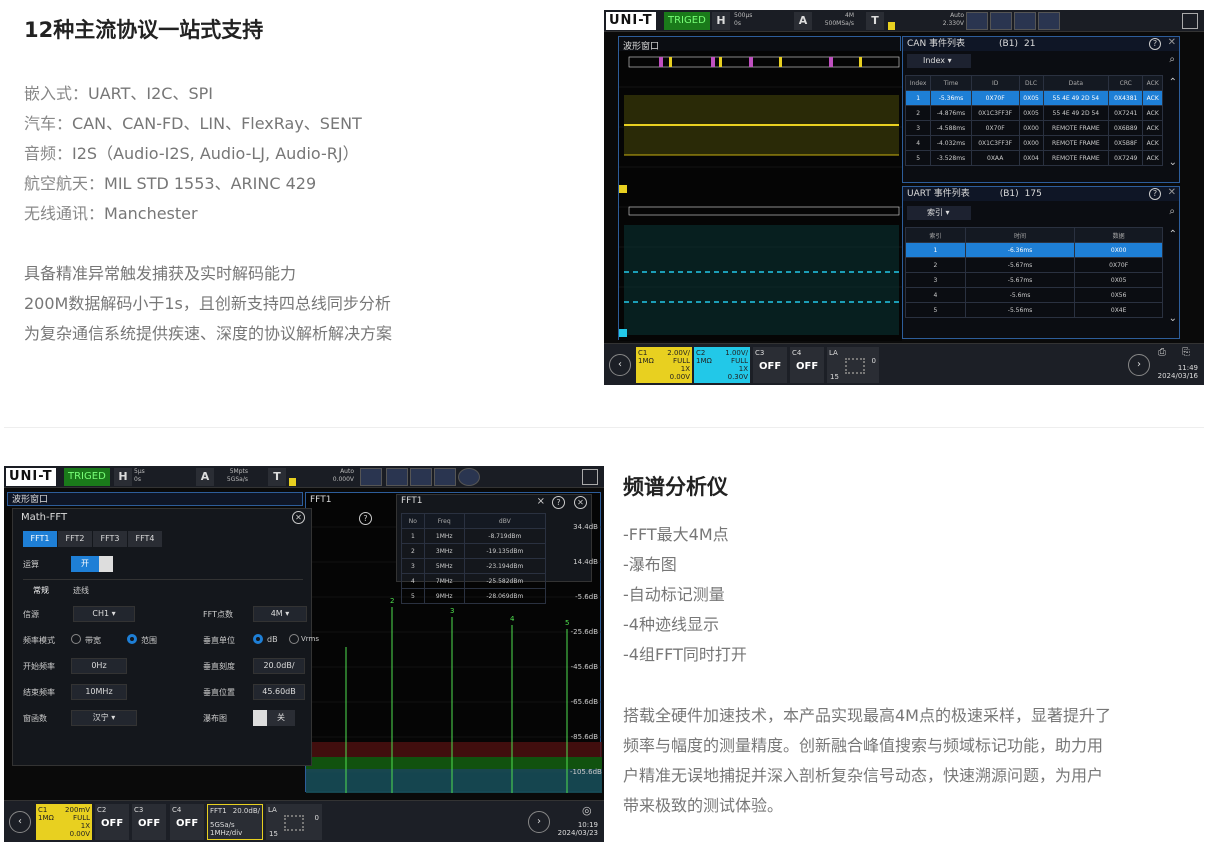  I want to click on tab-fft1: FFT1, so click(40, 539).